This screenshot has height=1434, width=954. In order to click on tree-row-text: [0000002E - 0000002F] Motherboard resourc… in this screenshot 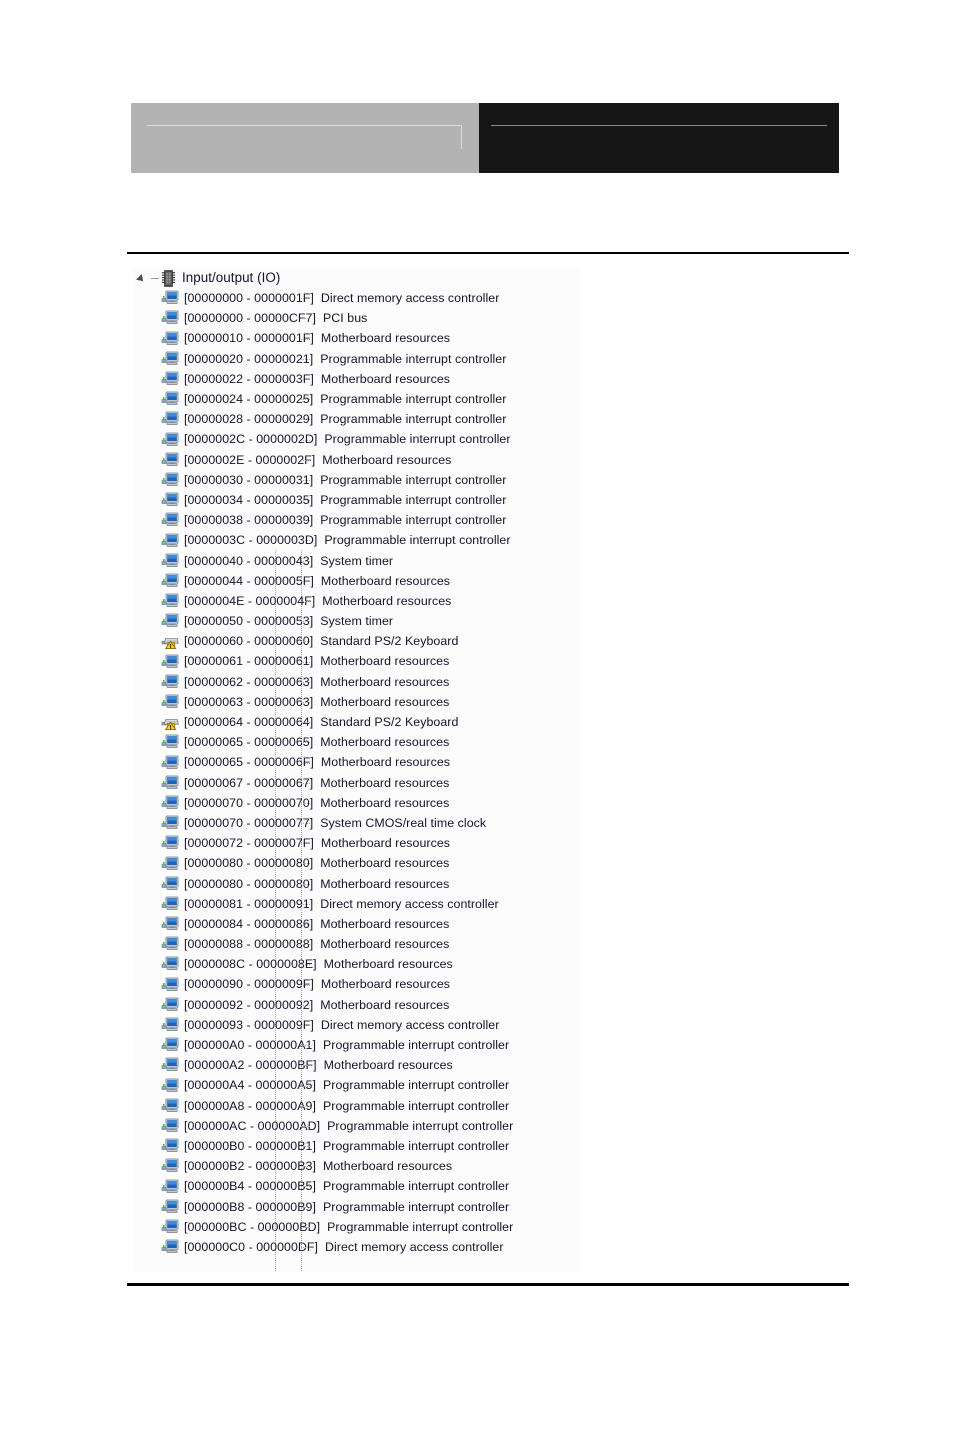, I will do `click(317, 459)`.